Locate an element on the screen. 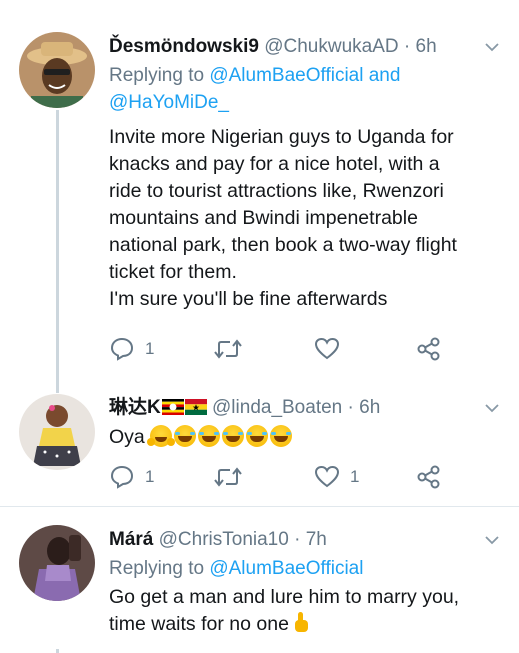 The width and height of the screenshot is (519, 653). like-button: 1 is located at coordinates (336, 477).